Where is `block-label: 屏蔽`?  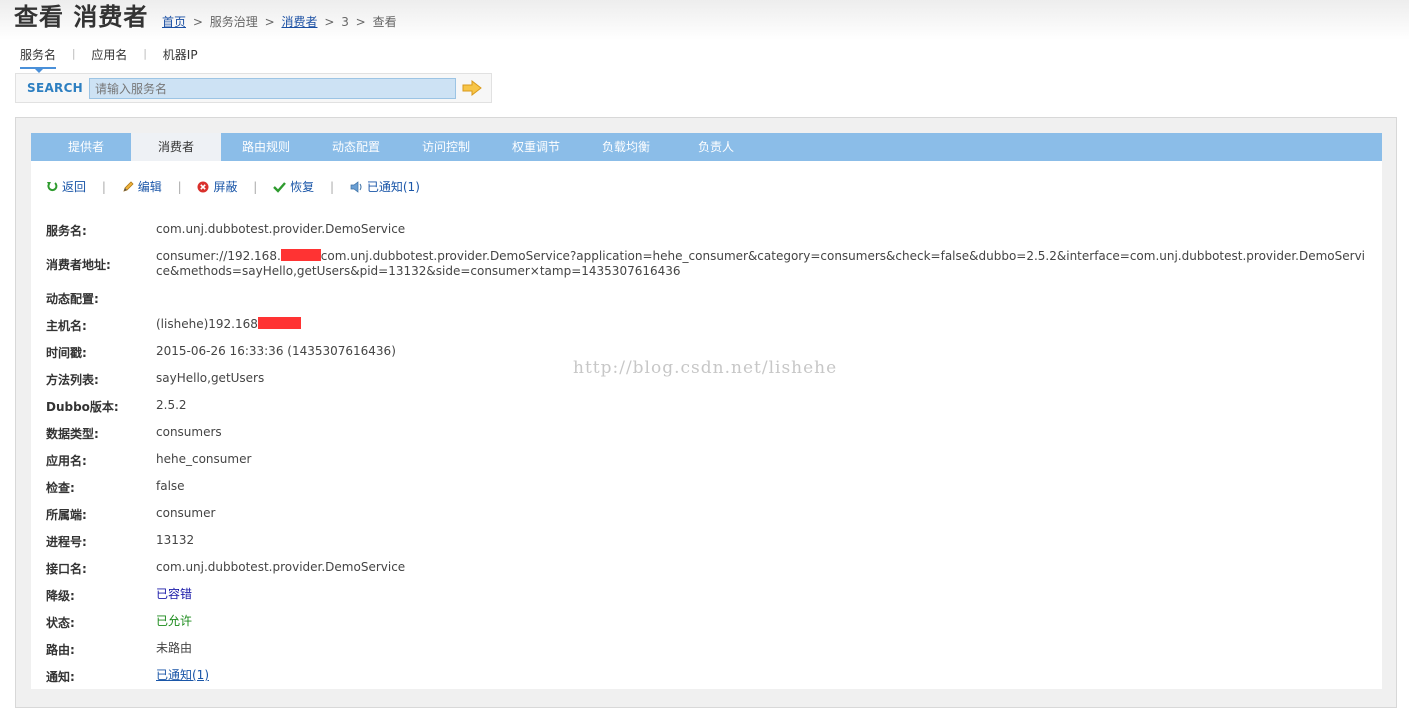 block-label: 屏蔽 is located at coordinates (225, 187).